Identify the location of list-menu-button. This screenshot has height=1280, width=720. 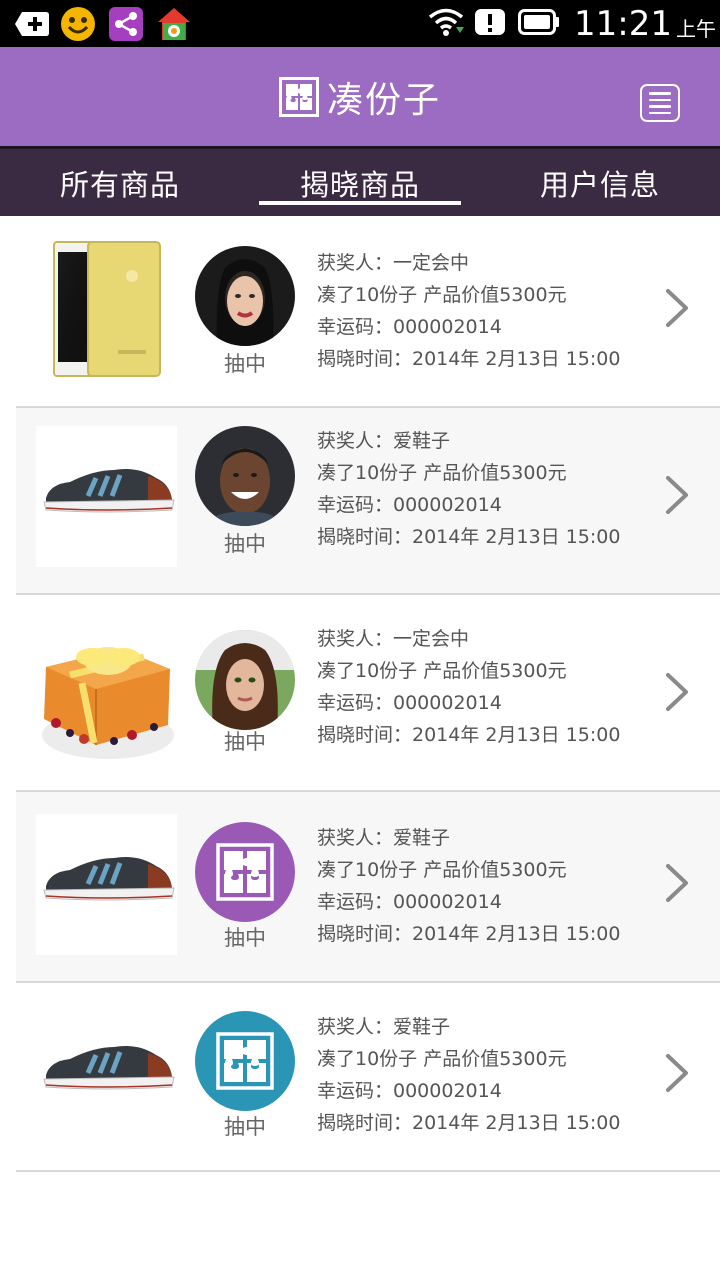
(660, 103).